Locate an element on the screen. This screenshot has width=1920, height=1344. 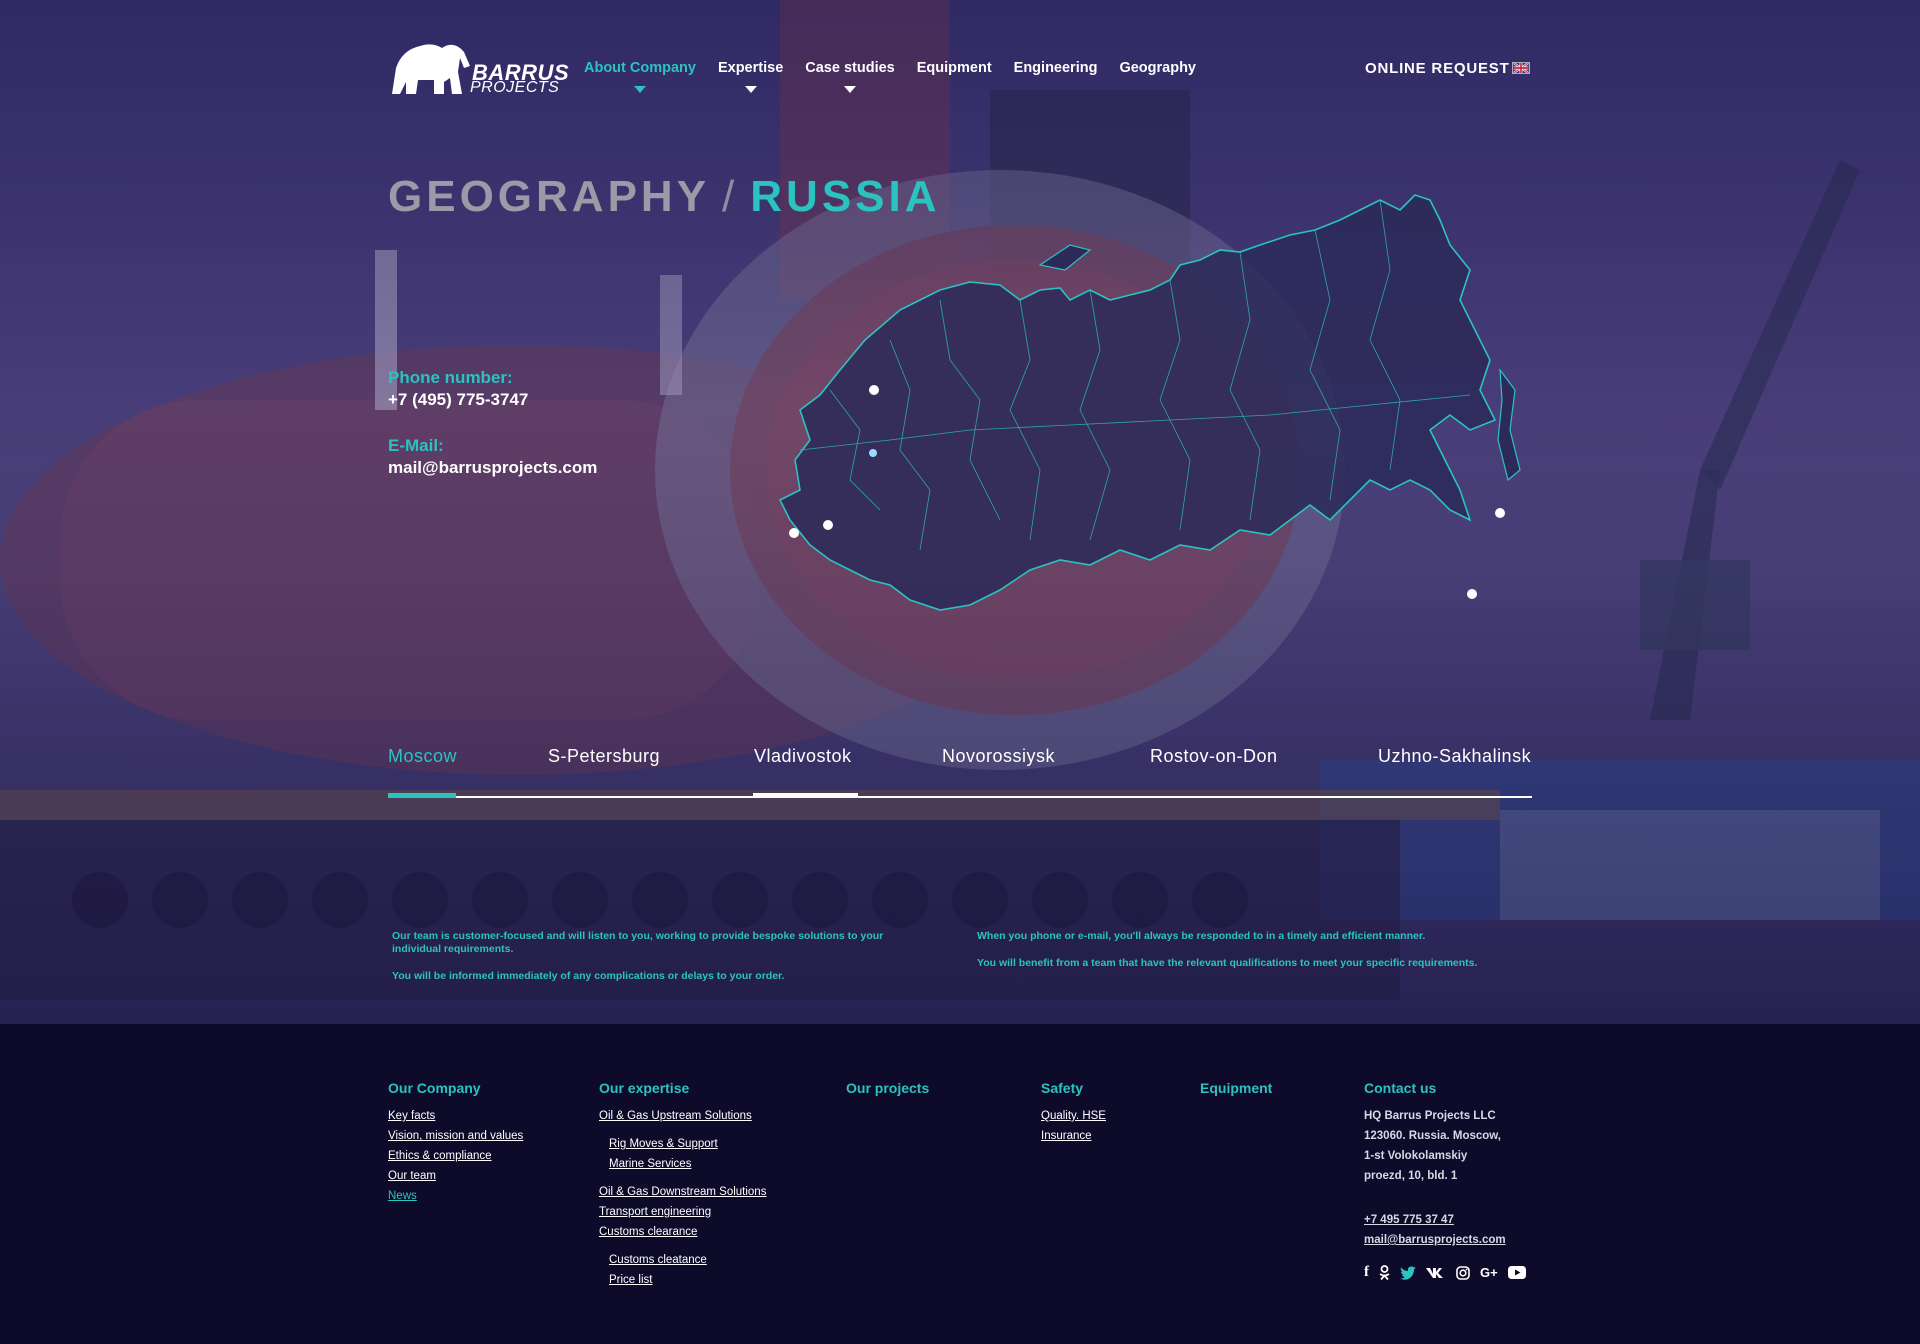
logo: BARRUS PROJECTS is located at coordinates (478, 68).